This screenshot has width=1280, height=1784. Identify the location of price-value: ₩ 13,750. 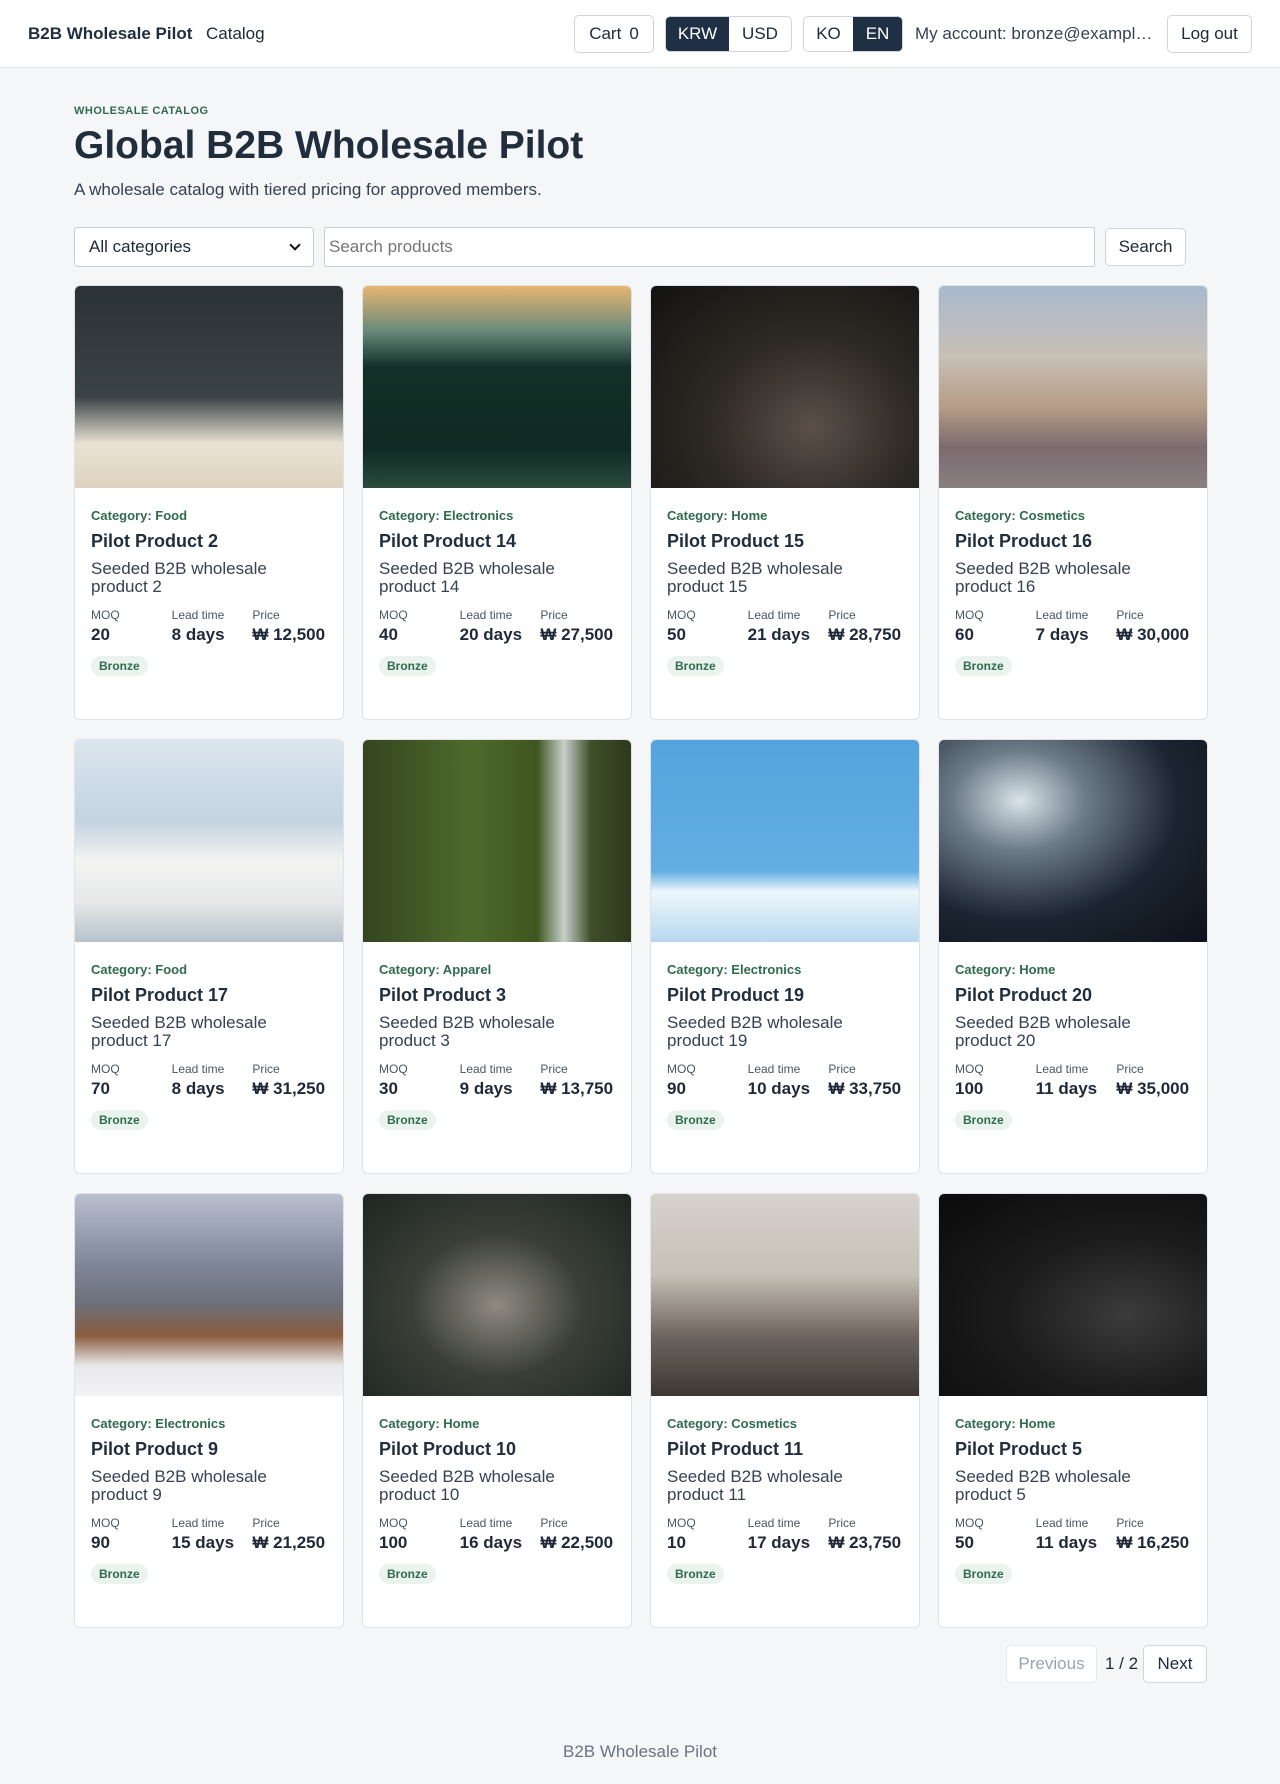
(577, 1089).